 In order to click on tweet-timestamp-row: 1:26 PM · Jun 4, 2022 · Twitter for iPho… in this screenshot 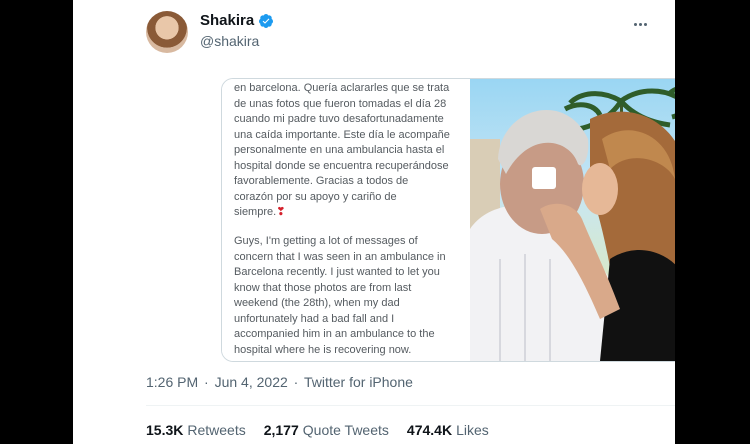, I will do `click(280, 382)`.